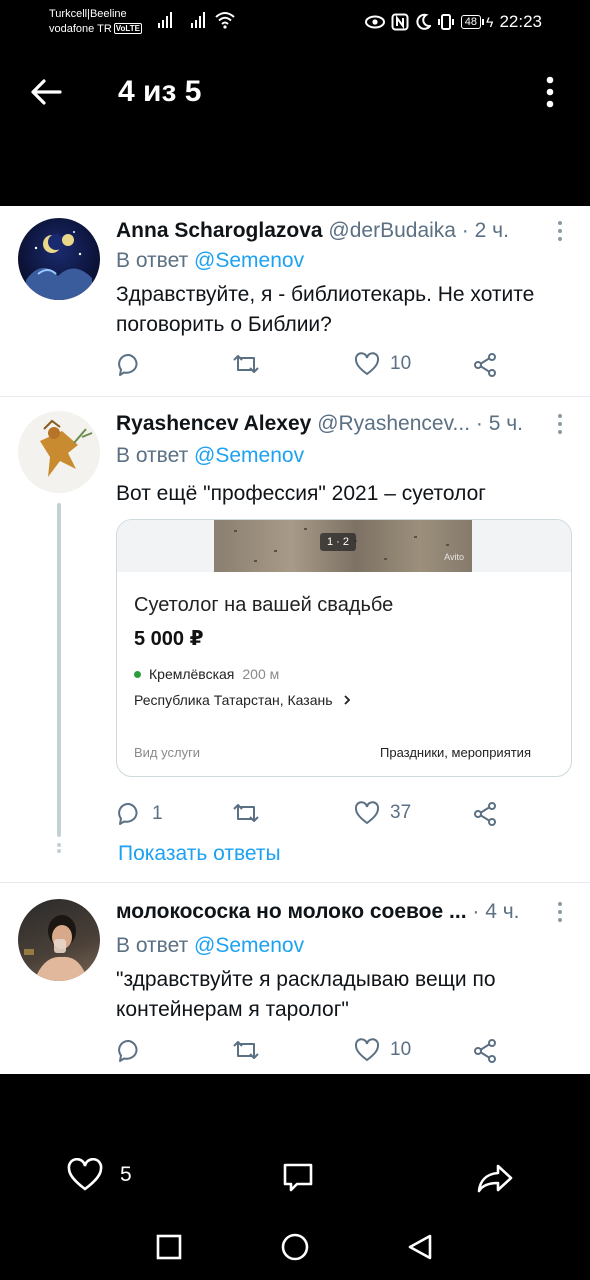 This screenshot has height=1280, width=590. I want to click on viewer-like-count: 5, so click(126, 1174).